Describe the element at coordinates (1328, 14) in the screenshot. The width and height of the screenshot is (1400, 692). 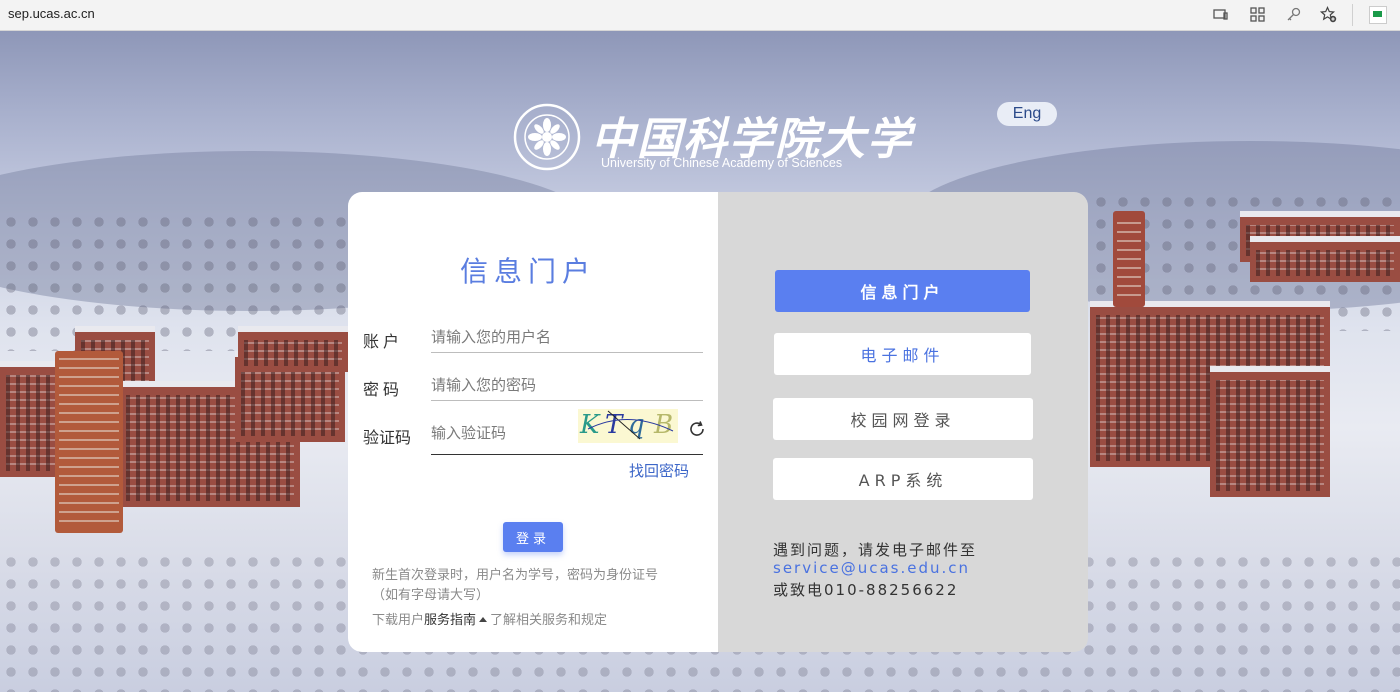
I see `star-add-icon` at that location.